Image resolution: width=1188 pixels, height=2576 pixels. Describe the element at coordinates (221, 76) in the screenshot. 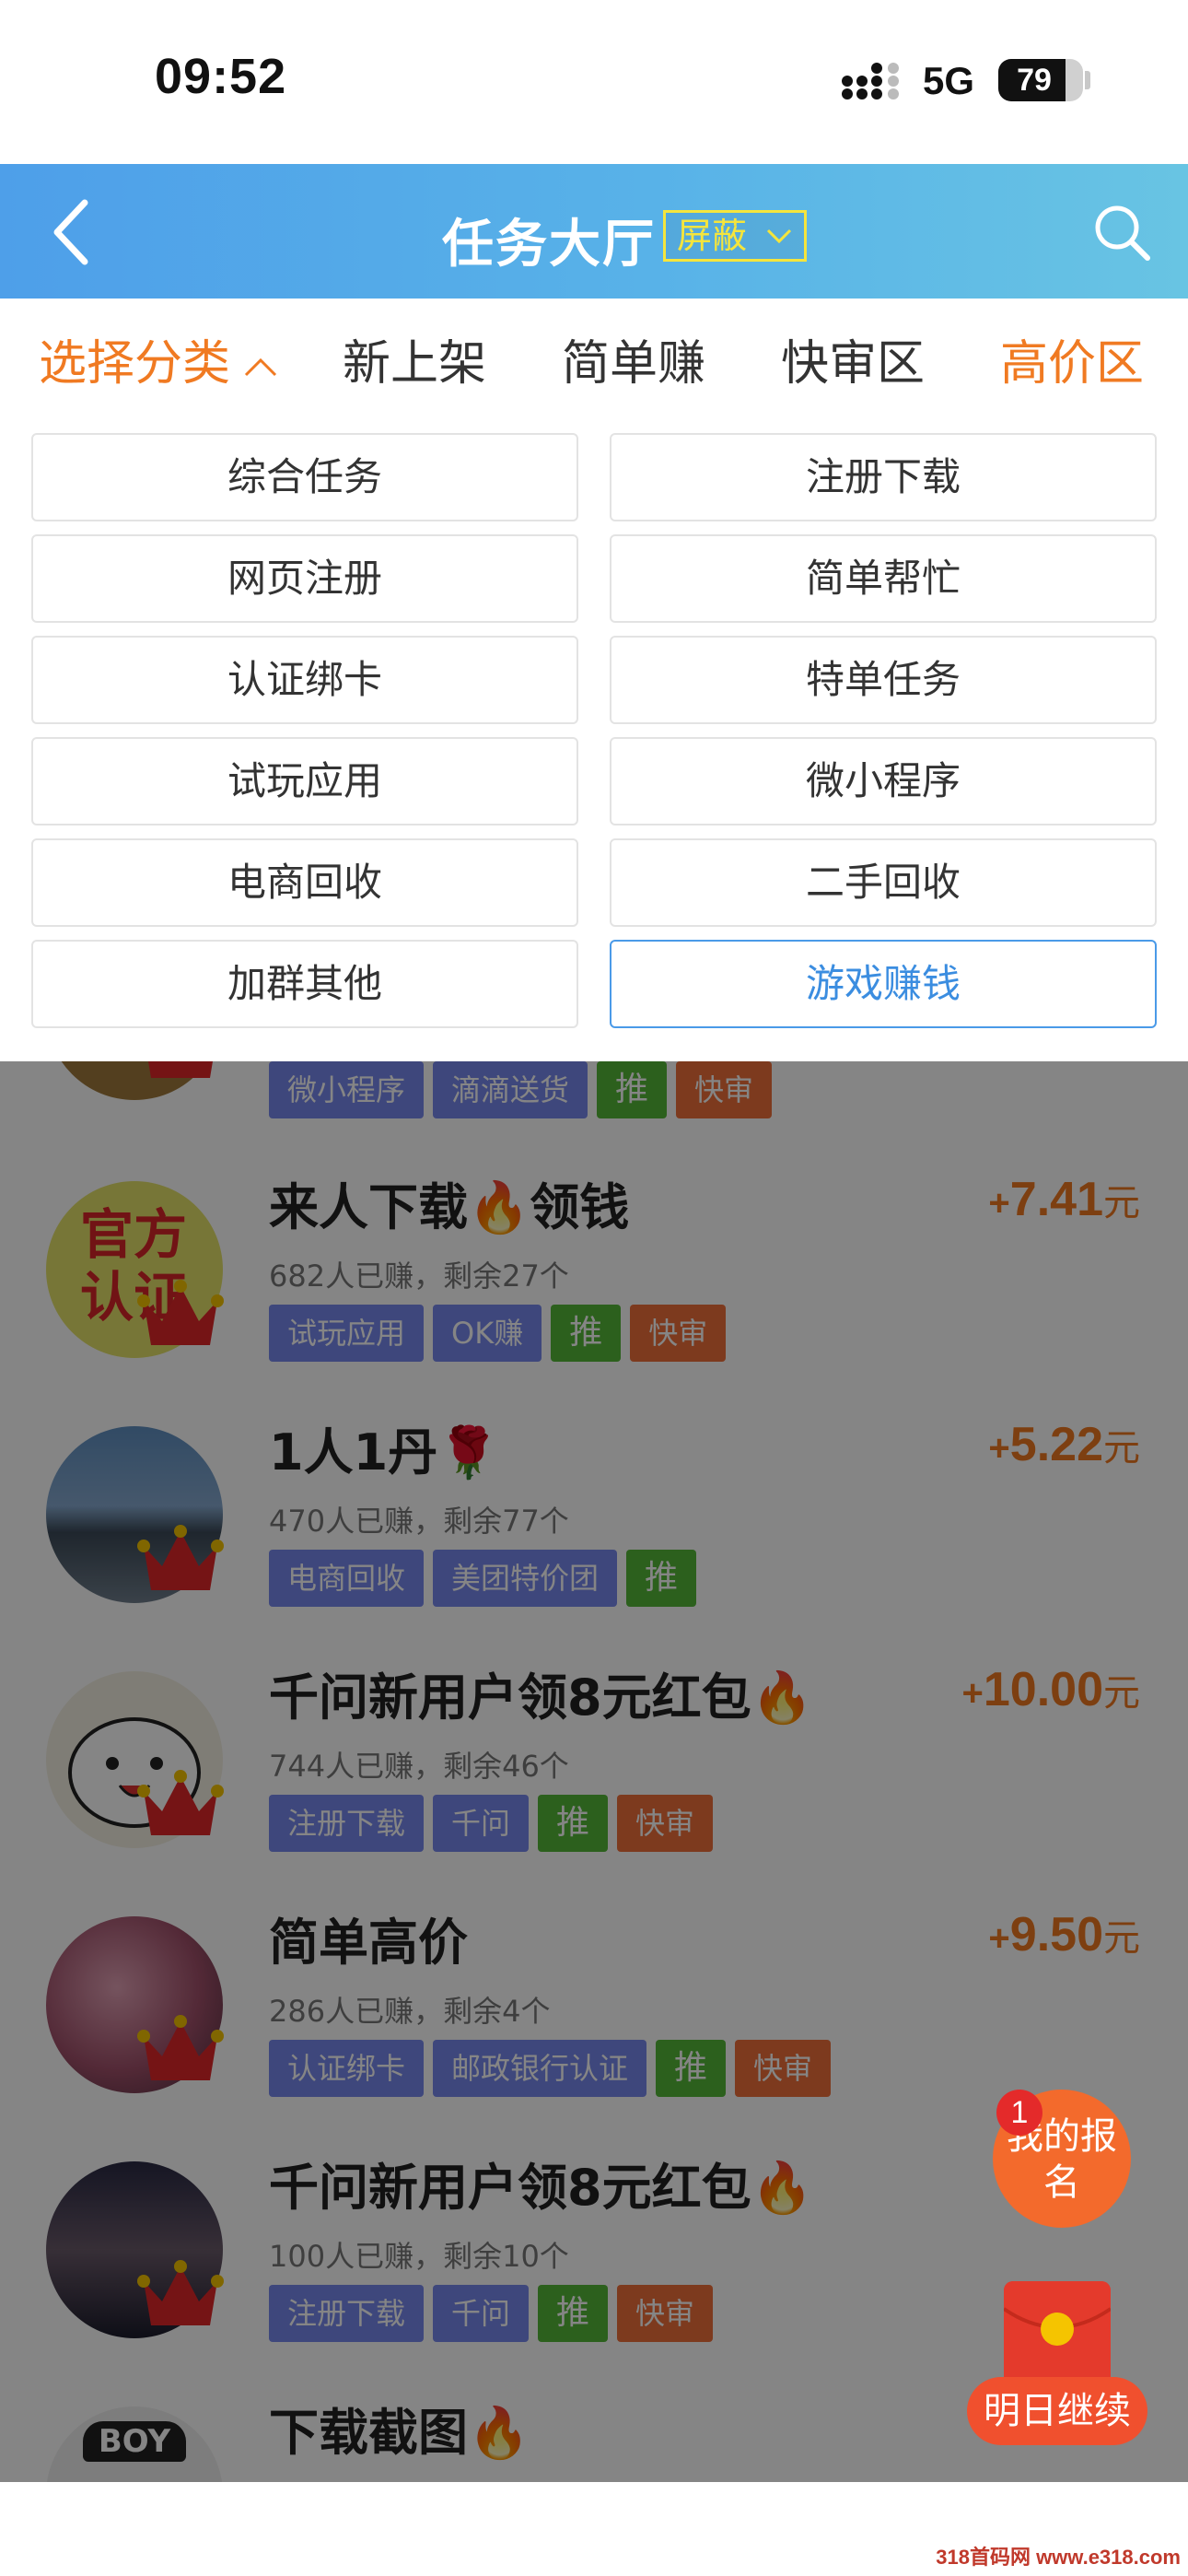

I see `status-time: 09:52` at that location.